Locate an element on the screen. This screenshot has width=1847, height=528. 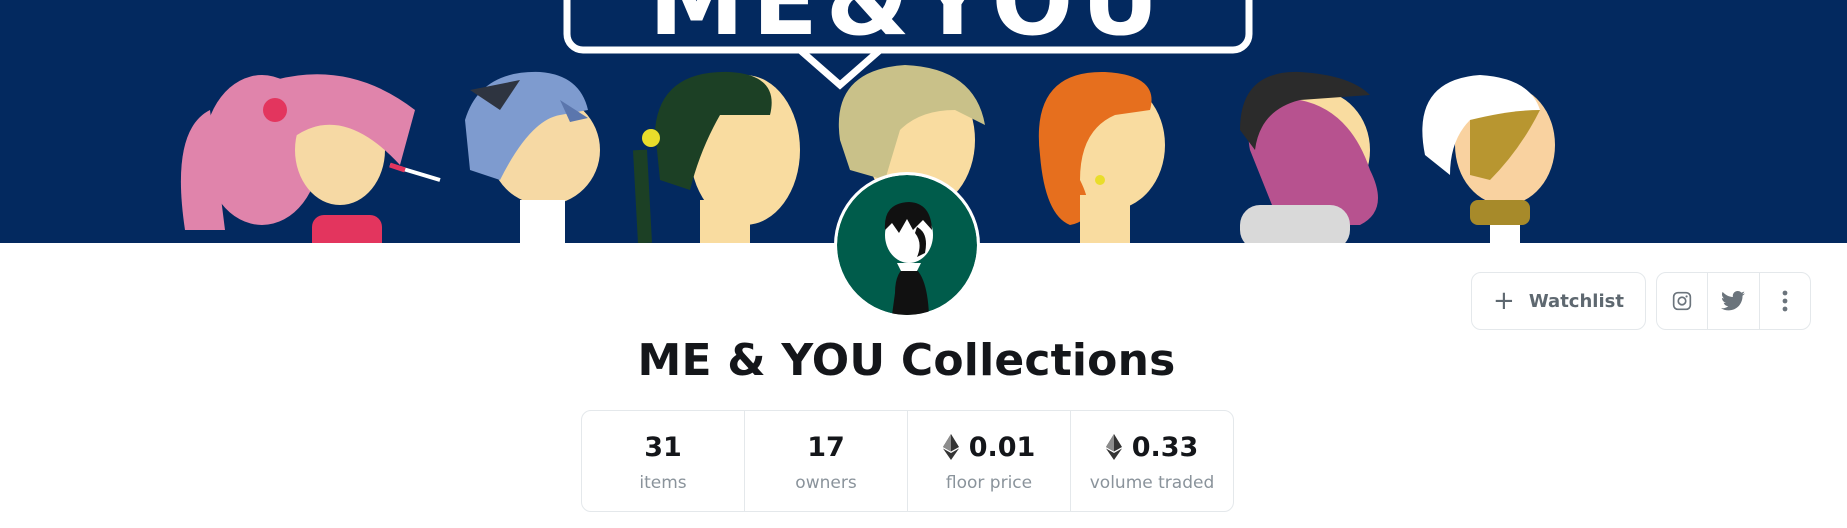
instagram-button is located at coordinates (1683, 301).